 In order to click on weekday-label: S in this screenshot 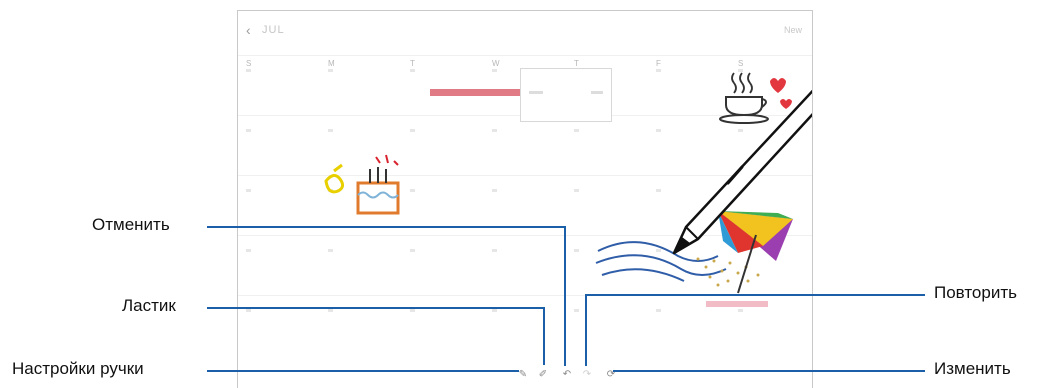, I will do `click(249, 63)`.